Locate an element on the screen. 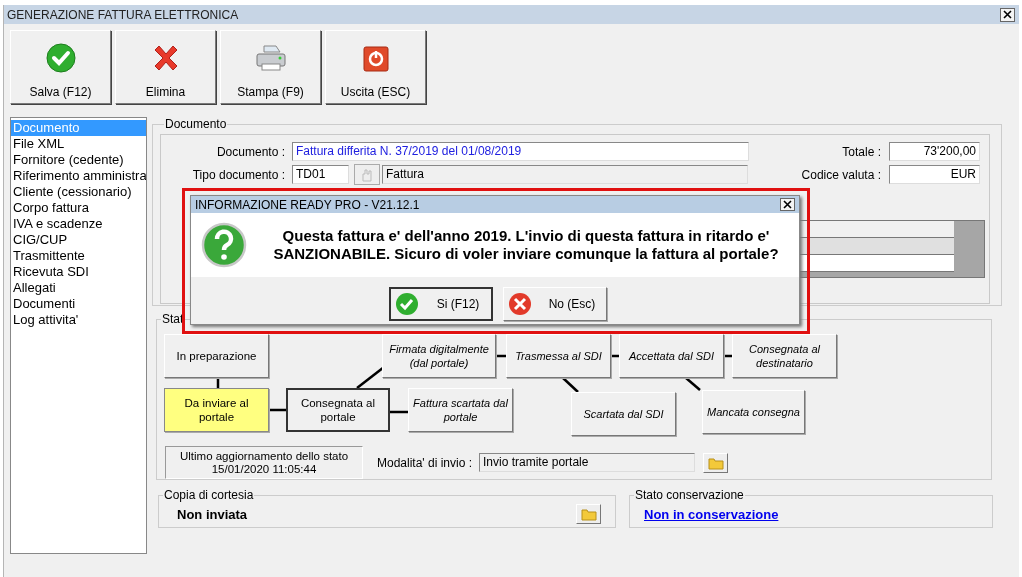  sidebar-item: File XML is located at coordinates (78, 144).